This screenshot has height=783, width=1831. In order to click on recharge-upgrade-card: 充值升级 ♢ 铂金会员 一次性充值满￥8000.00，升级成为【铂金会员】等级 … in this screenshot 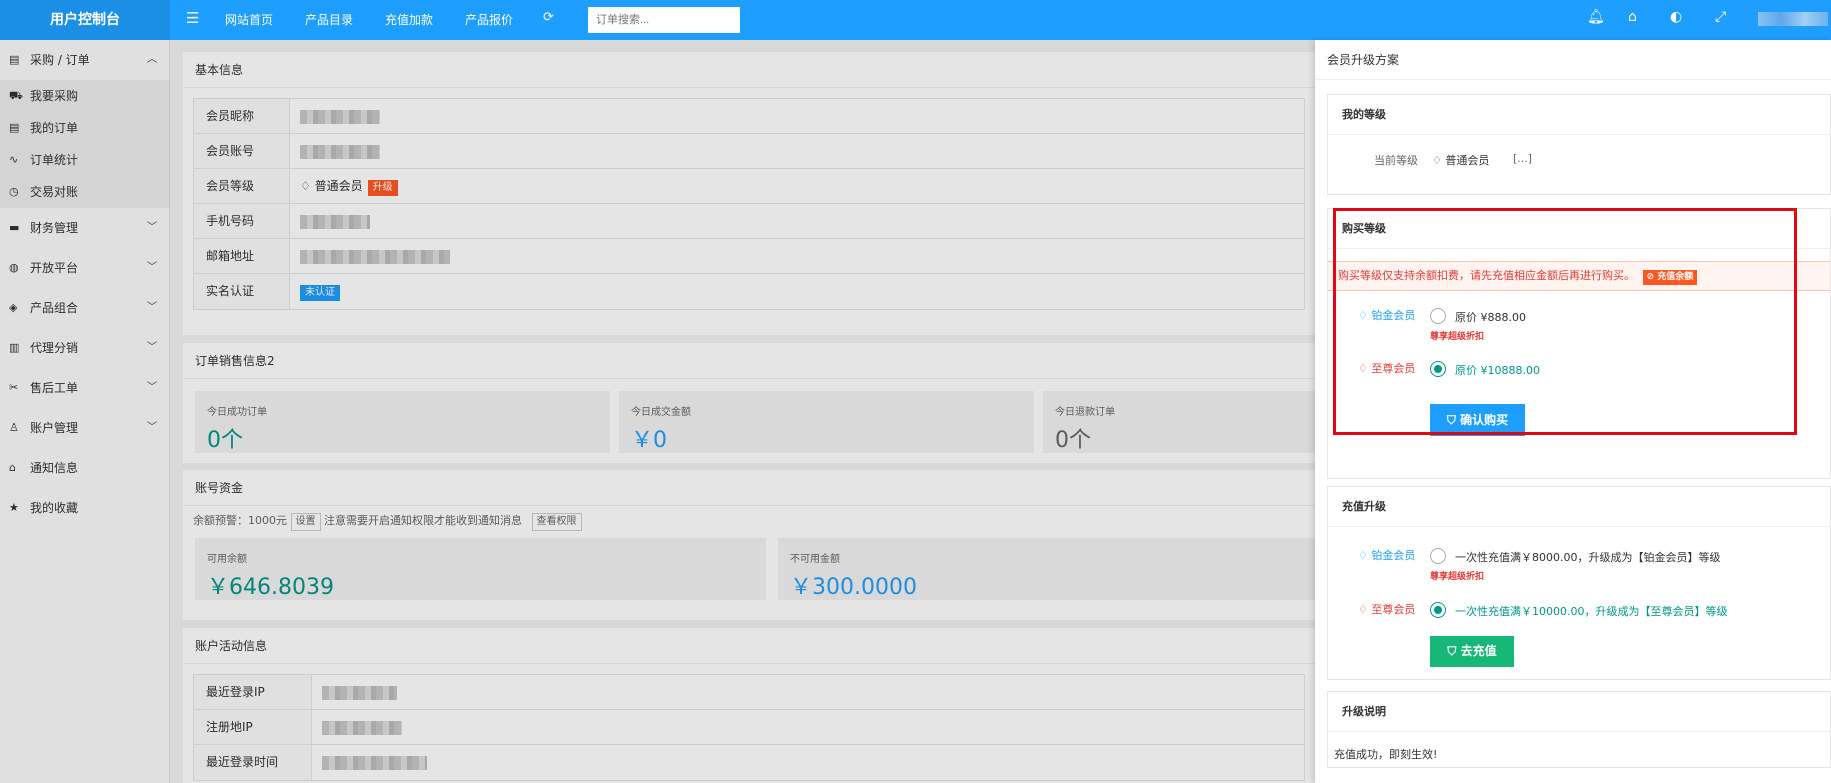, I will do `click(1579, 583)`.